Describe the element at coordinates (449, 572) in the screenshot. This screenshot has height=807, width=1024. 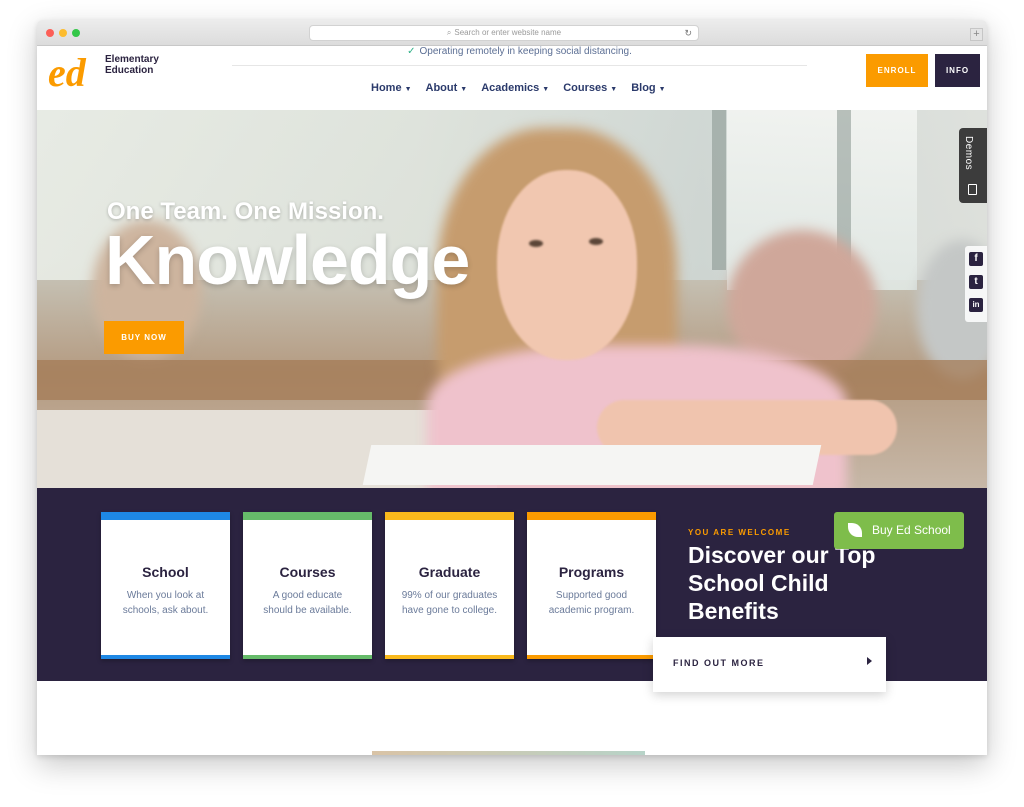
I see `card-title: Graduate` at that location.